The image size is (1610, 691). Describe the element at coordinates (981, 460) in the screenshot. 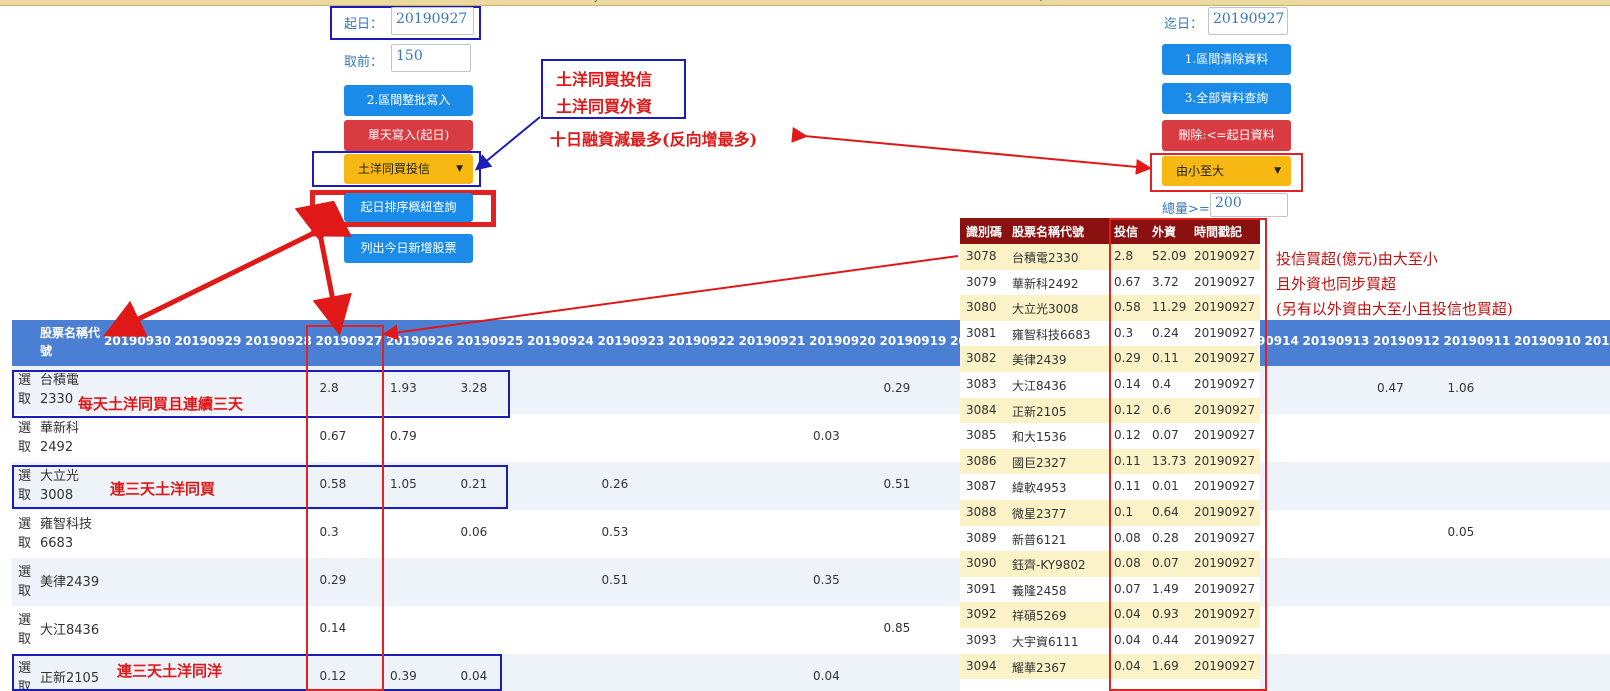

I see `ranked-cell: 3086` at that location.